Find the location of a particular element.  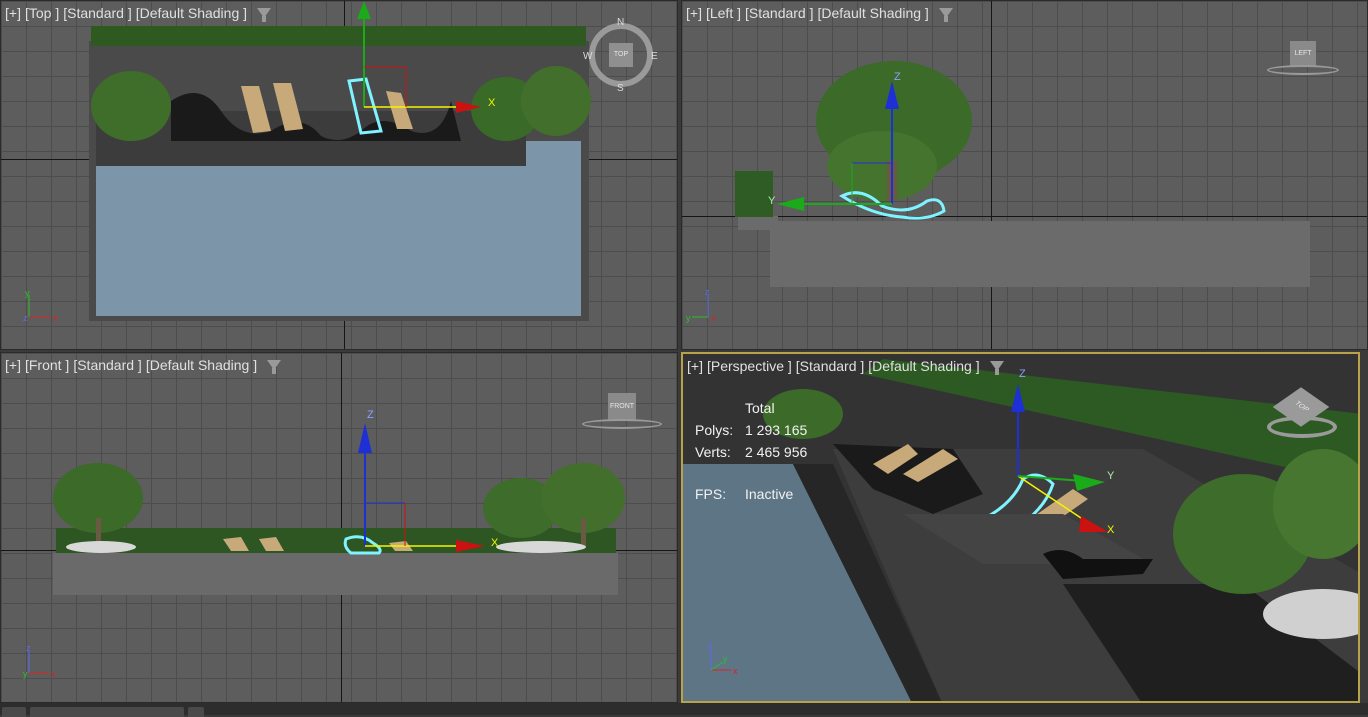

viewcube-front-face: FRONT is located at coordinates (622, 407).